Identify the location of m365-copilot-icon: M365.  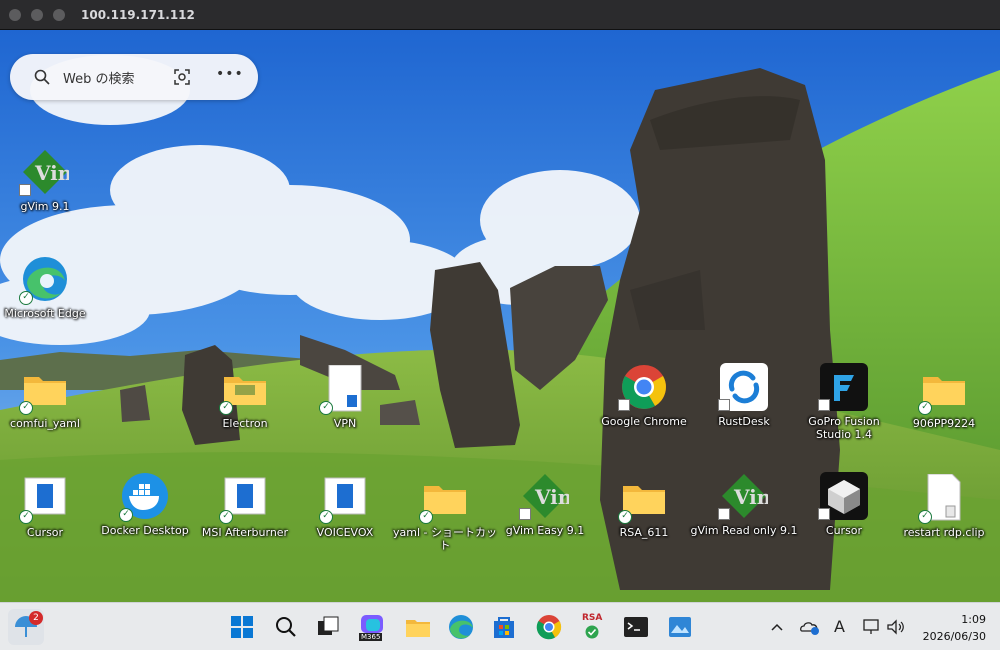
(372, 627).